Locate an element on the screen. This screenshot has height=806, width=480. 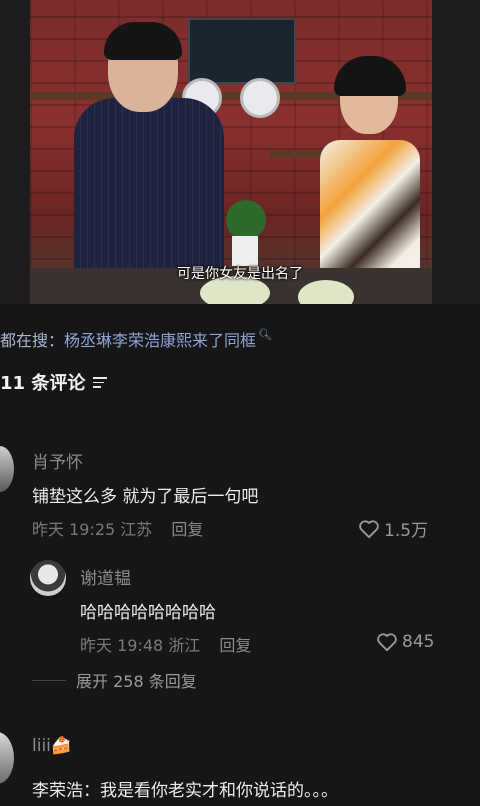
comment-time: 昨天 19:48 is located at coordinates (122, 645).